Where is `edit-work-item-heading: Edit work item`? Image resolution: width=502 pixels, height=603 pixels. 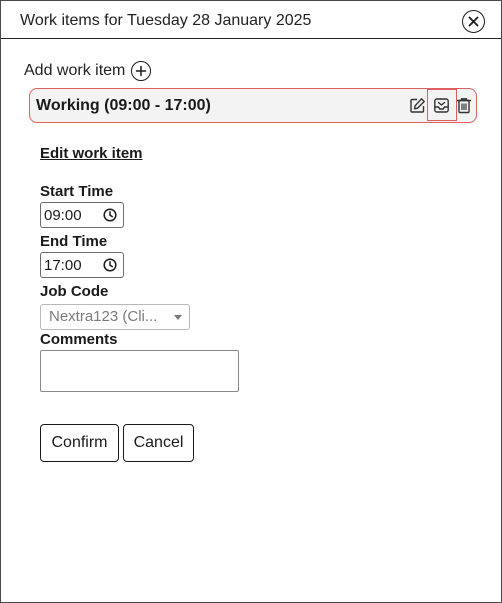 edit-work-item-heading: Edit work item is located at coordinates (91, 153).